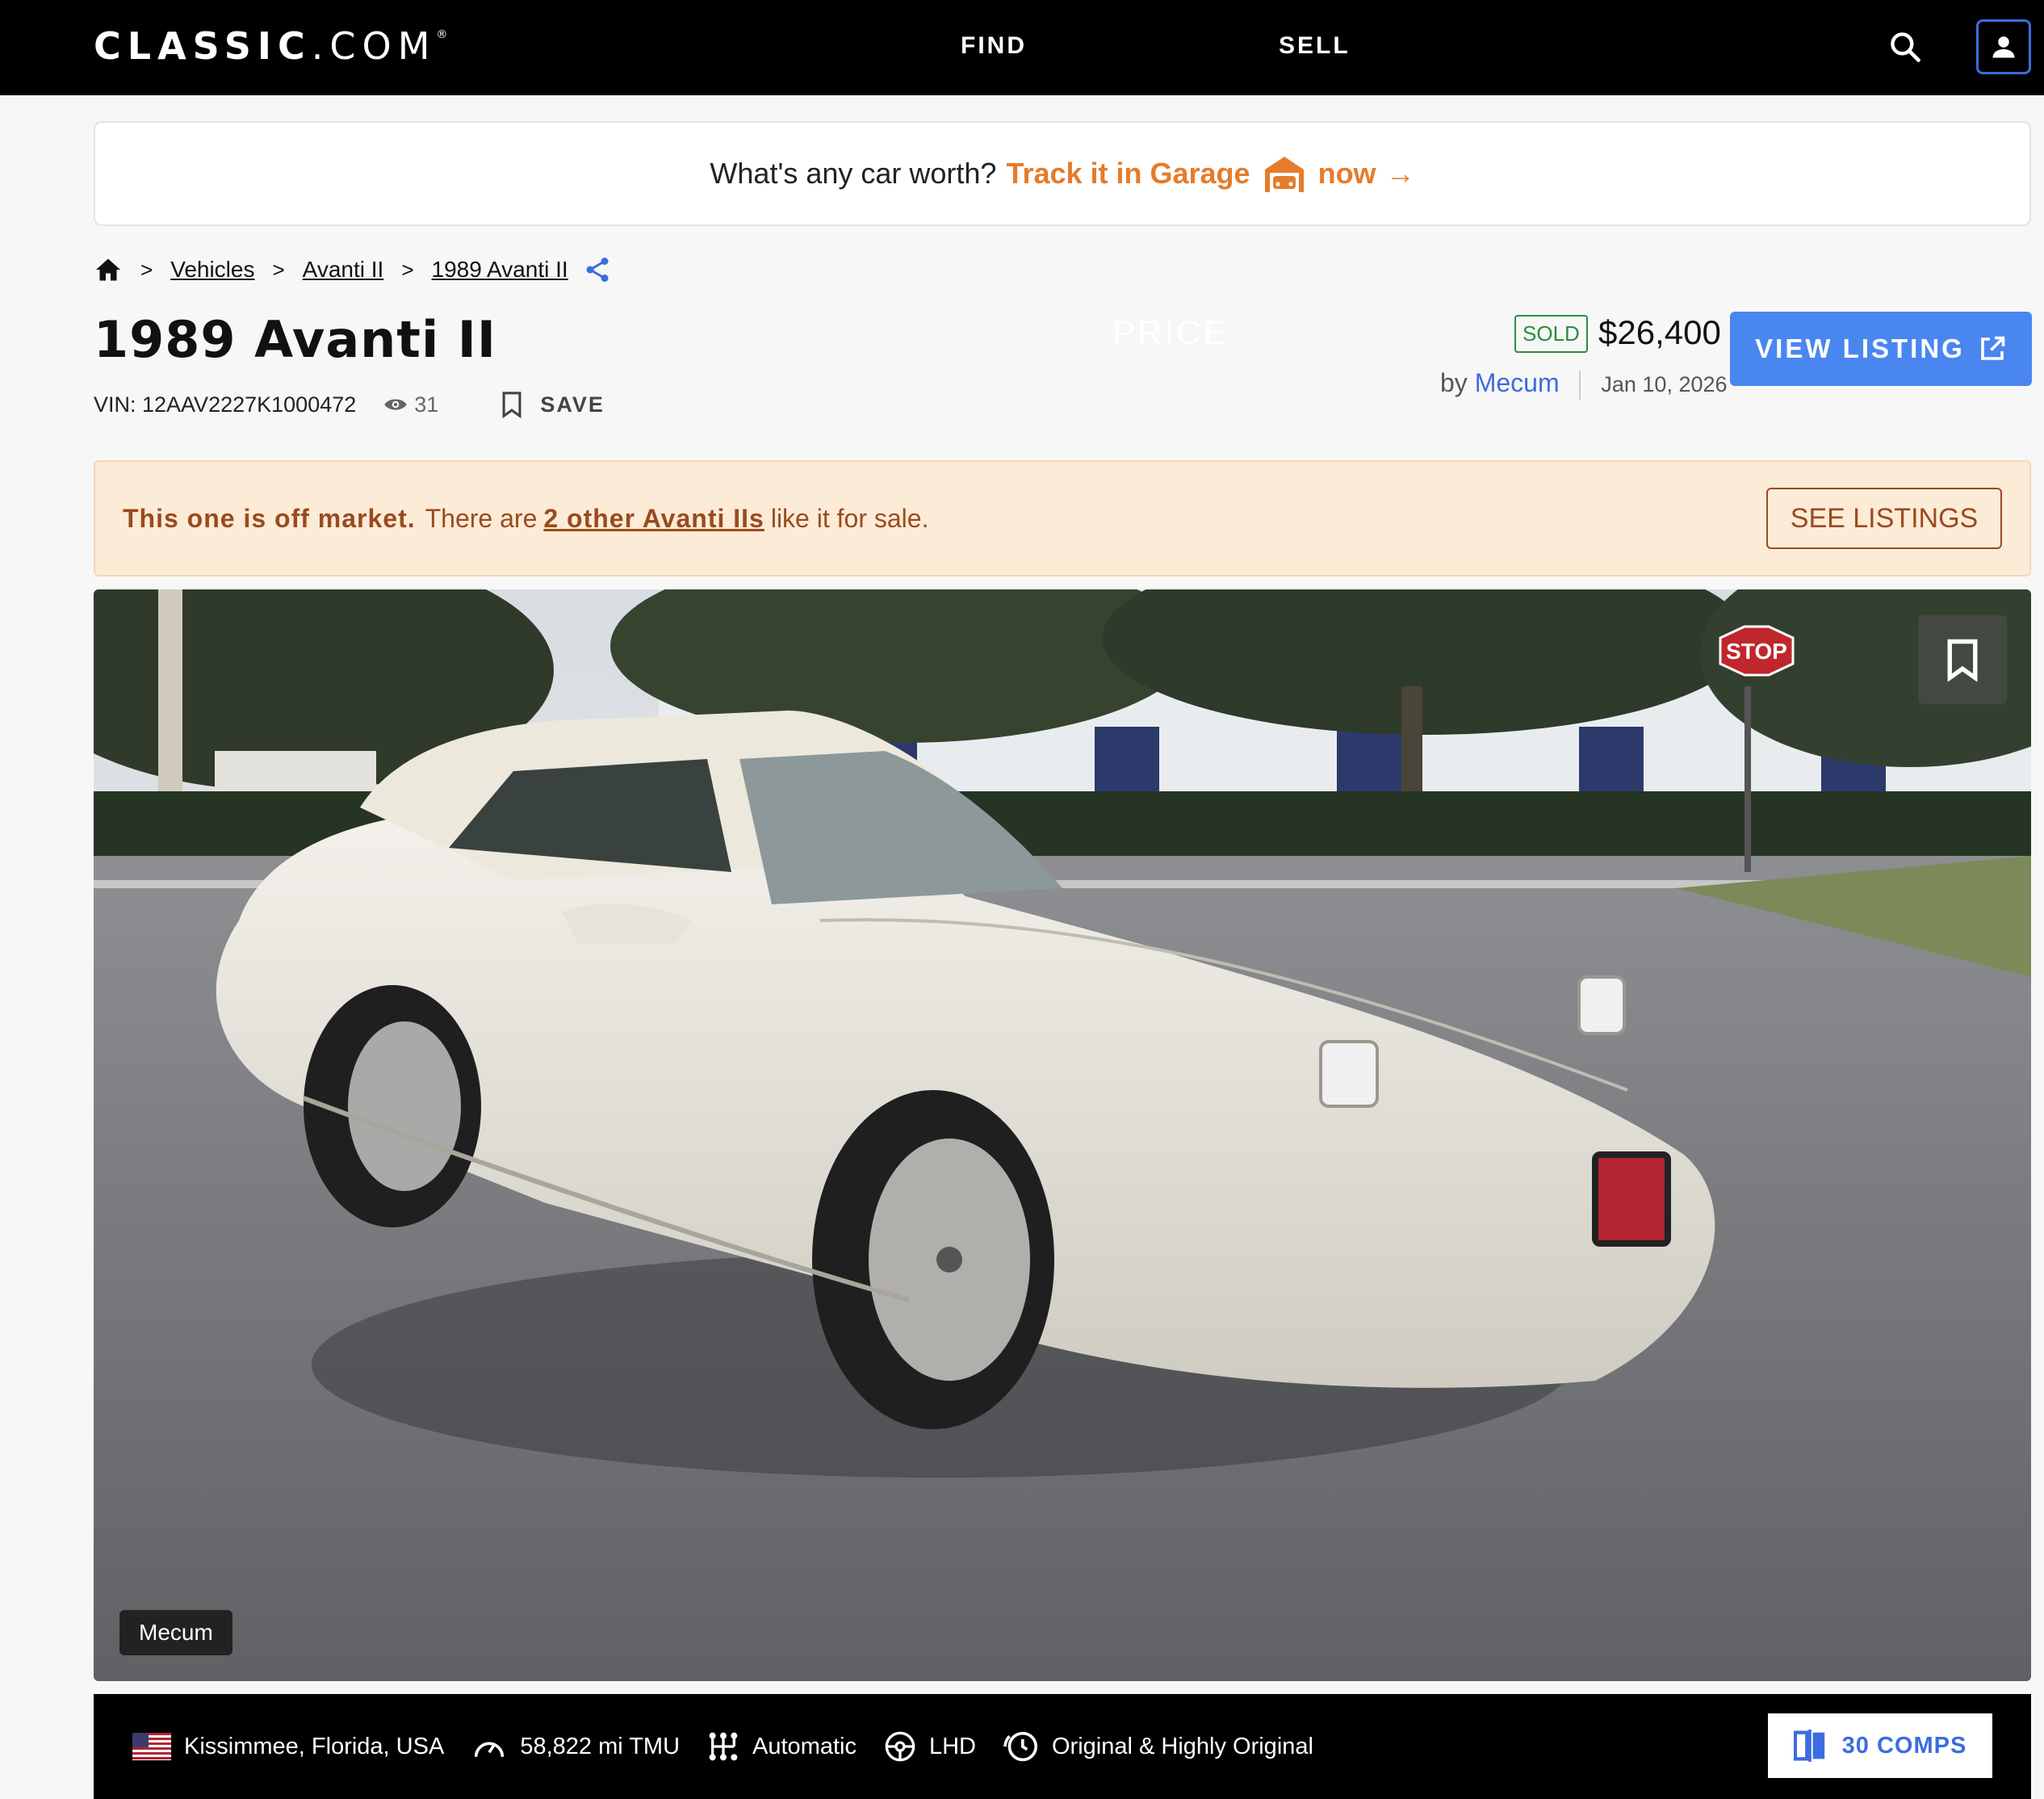  I want to click on nav-price: PRICE, so click(1170, 332).